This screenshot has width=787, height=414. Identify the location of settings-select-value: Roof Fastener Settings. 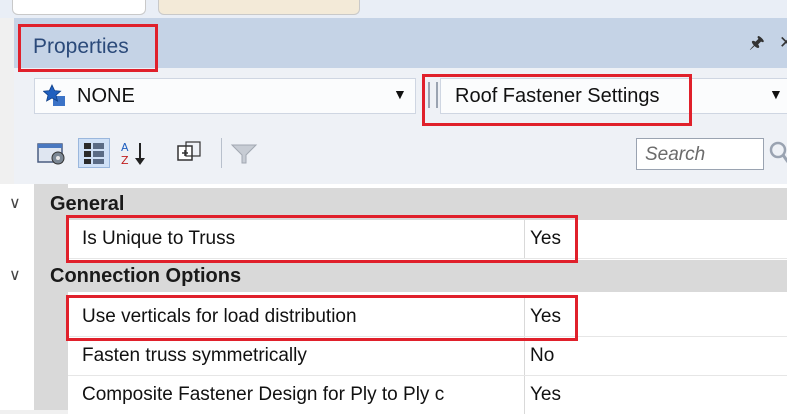
(557, 96).